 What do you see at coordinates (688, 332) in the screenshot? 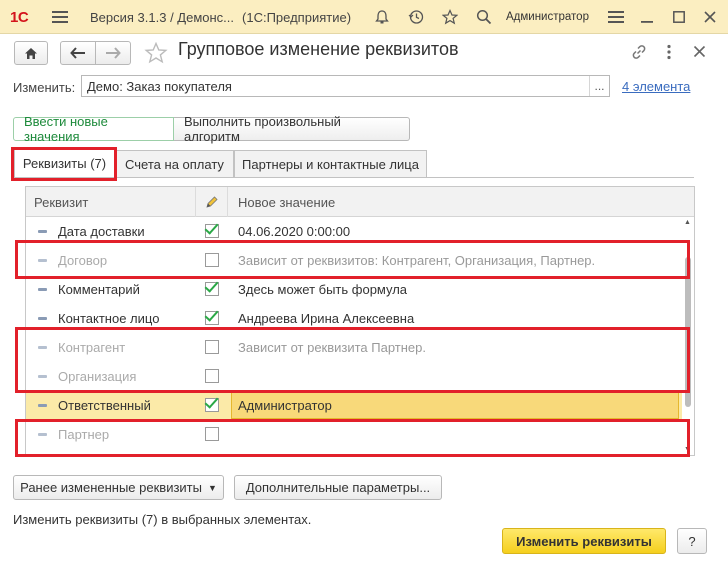
I see `scroll-thumb` at bounding box center [688, 332].